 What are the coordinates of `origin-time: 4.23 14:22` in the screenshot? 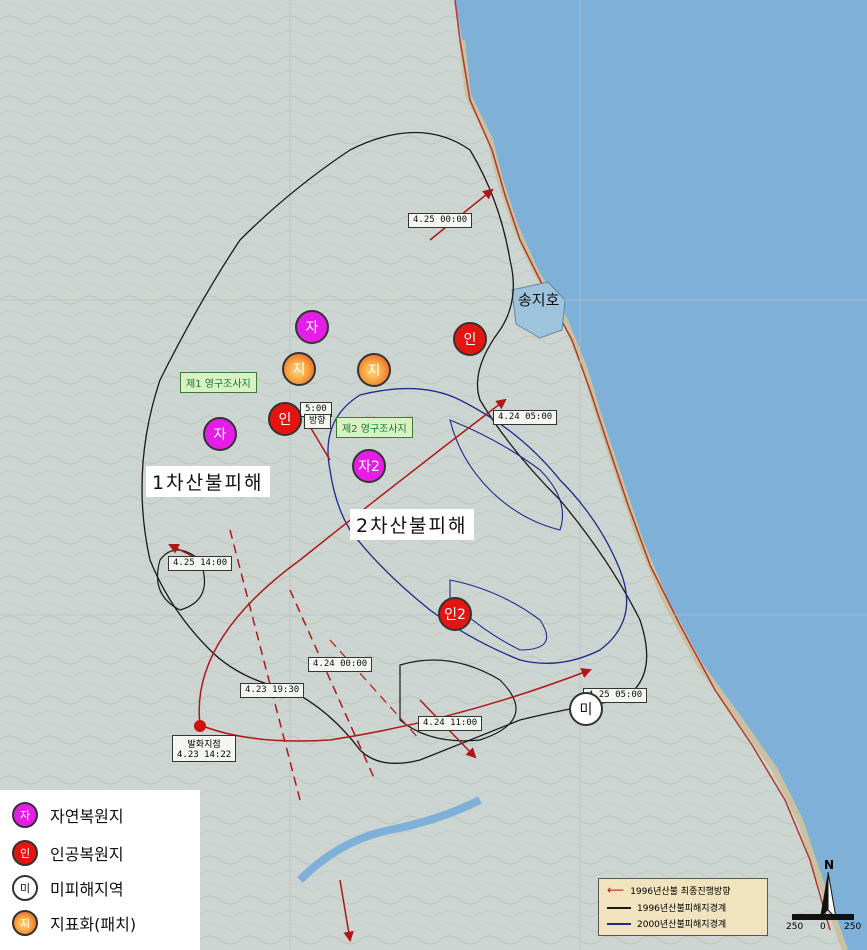 It's located at (204, 755).